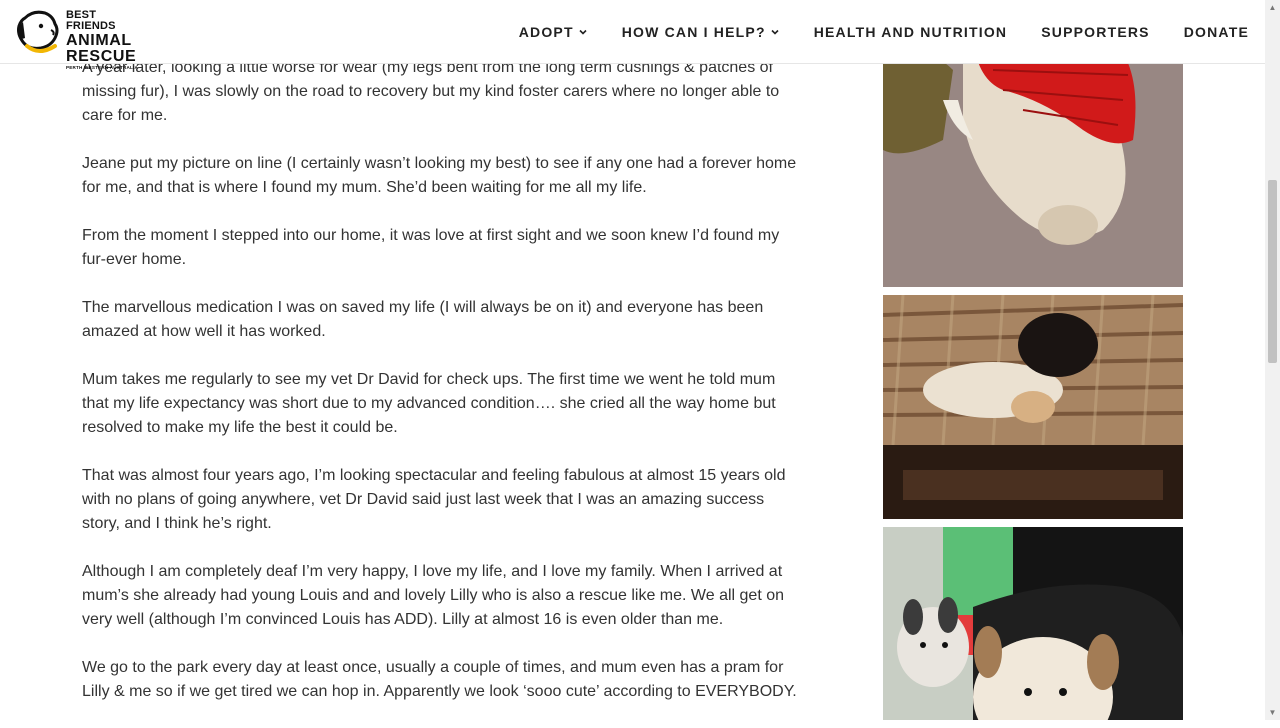 This screenshot has width=1280, height=728. I want to click on dogs-on-rug-photo, so click(1033, 407).